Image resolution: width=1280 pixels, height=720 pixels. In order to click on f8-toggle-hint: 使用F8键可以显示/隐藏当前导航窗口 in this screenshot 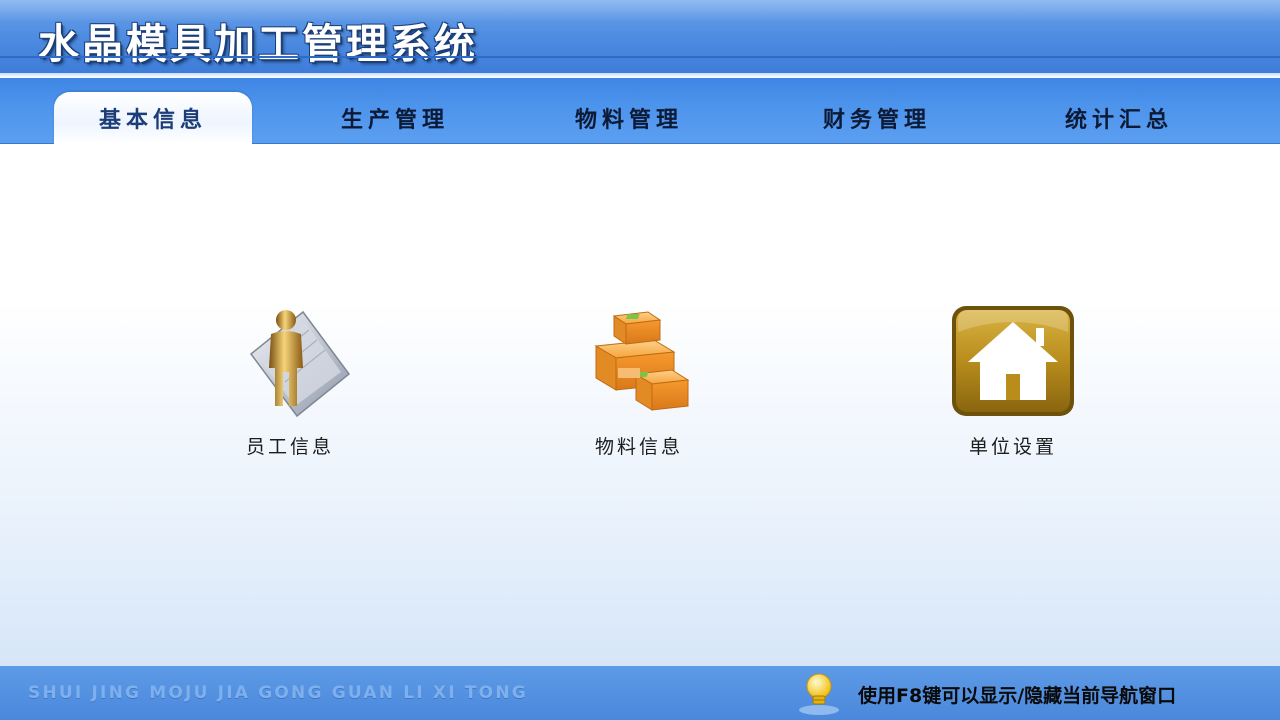, I will do `click(1017, 696)`.